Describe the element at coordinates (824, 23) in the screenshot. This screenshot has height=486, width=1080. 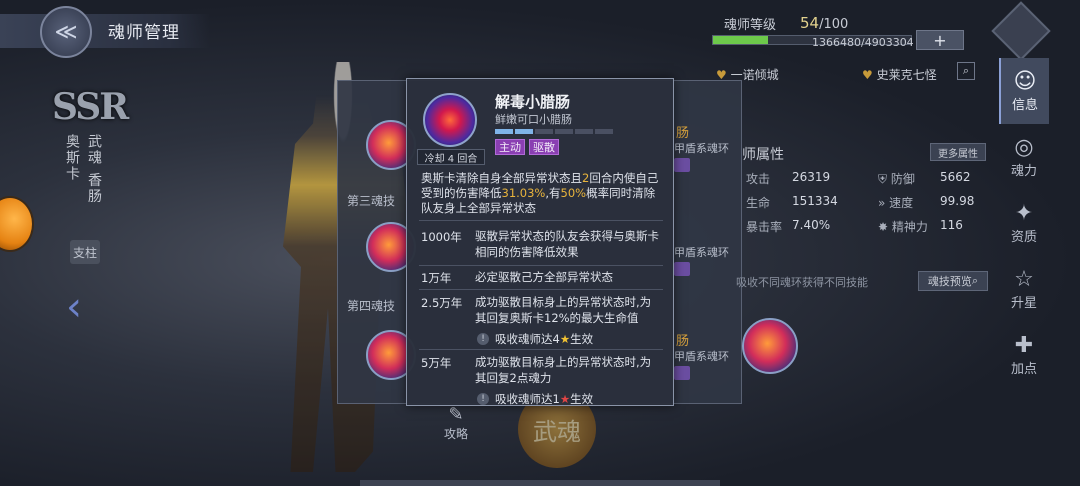
I see `level-value: 54/100` at that location.